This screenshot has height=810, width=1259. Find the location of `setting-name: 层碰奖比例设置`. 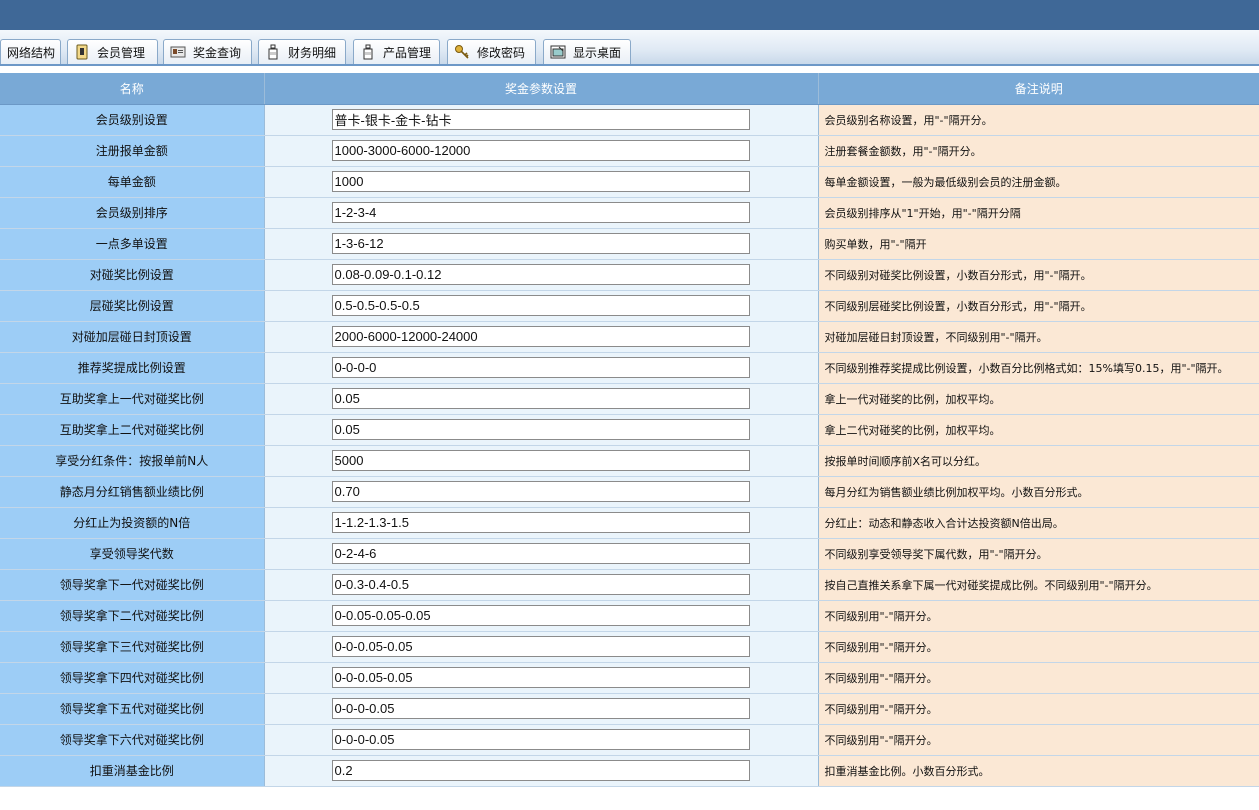

setting-name: 层碰奖比例设置 is located at coordinates (132, 306).